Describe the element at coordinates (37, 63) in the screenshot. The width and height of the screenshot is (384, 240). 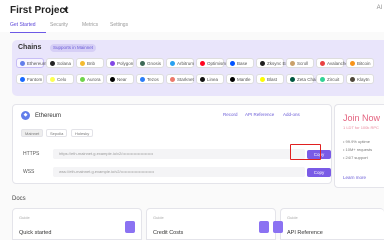
I see `chain-chip-label: Ethereum` at that location.